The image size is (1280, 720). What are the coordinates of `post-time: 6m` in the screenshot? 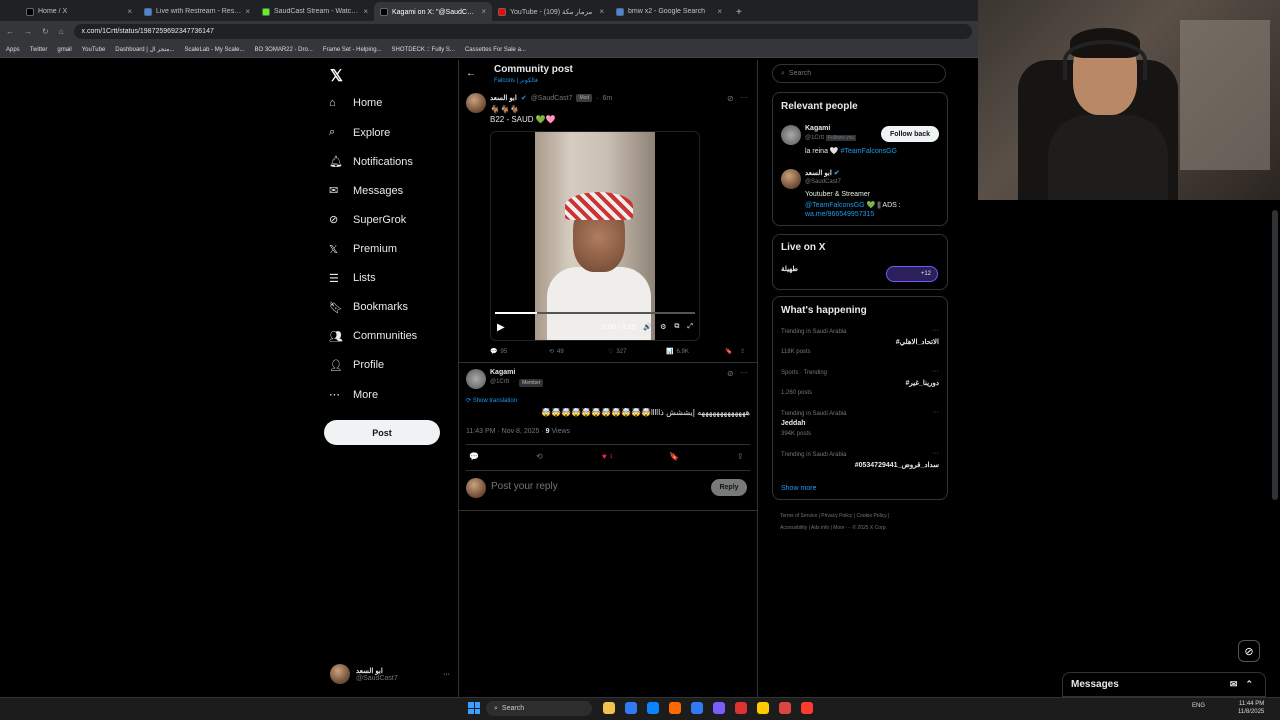 It's located at (608, 98).